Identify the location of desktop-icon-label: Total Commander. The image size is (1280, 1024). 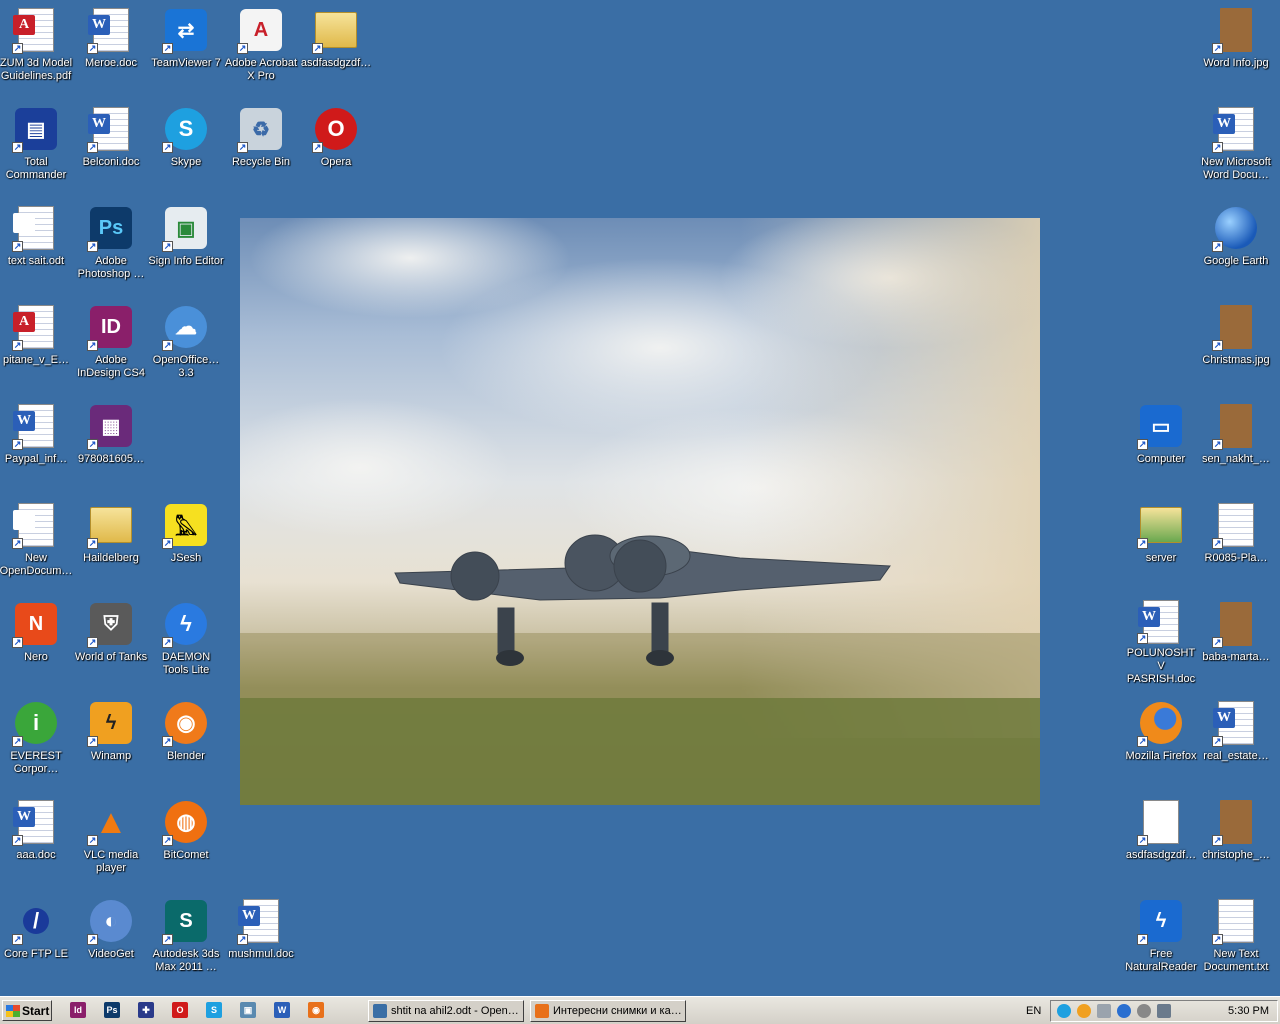
(36, 168).